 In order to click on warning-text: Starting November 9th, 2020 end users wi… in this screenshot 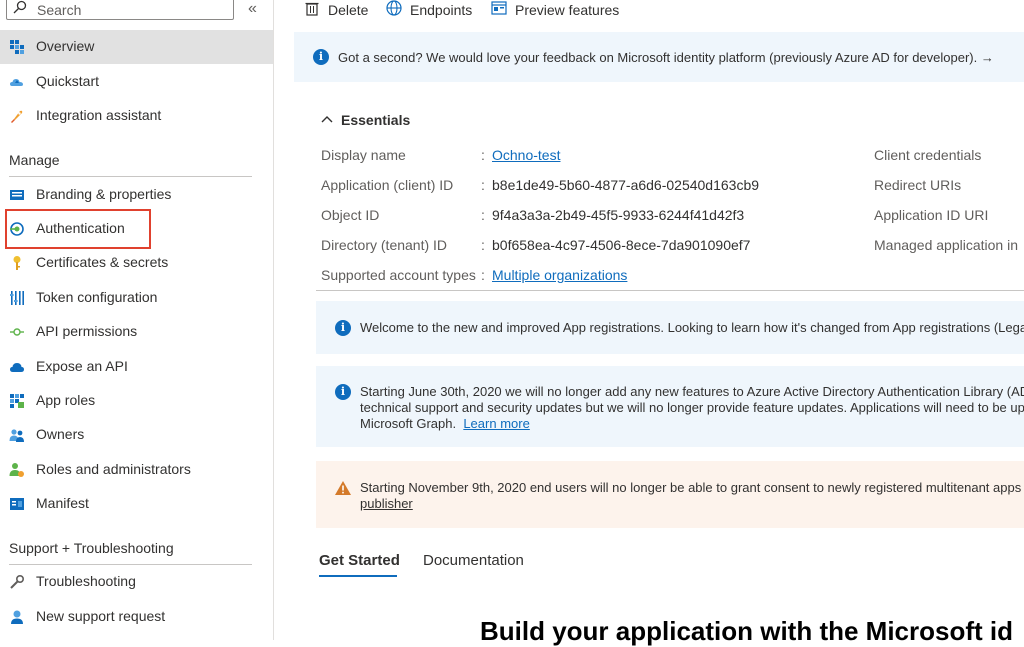, I will do `click(692, 487)`.